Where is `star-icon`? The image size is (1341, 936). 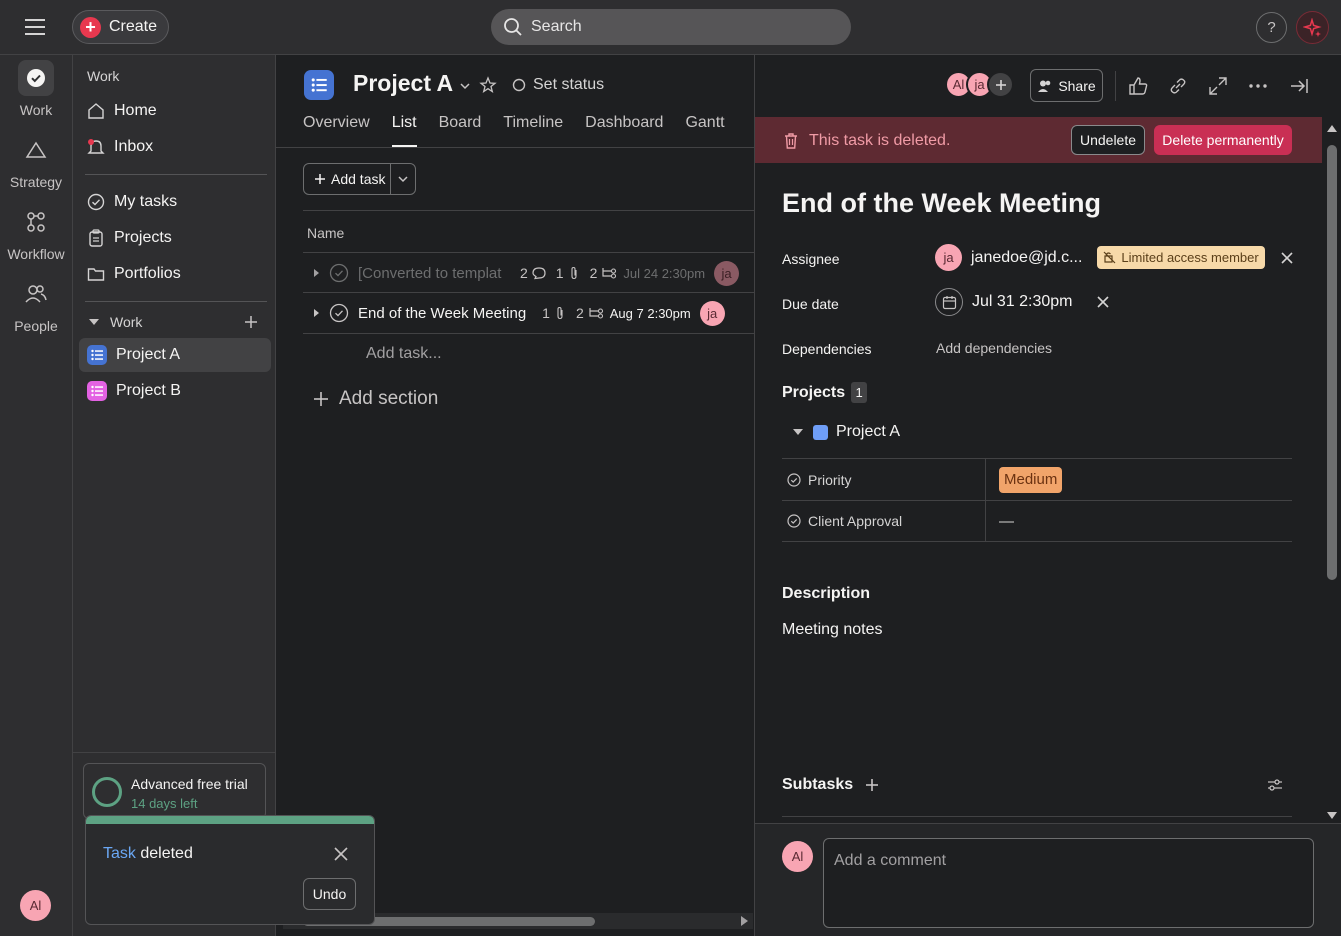 star-icon is located at coordinates (488, 85).